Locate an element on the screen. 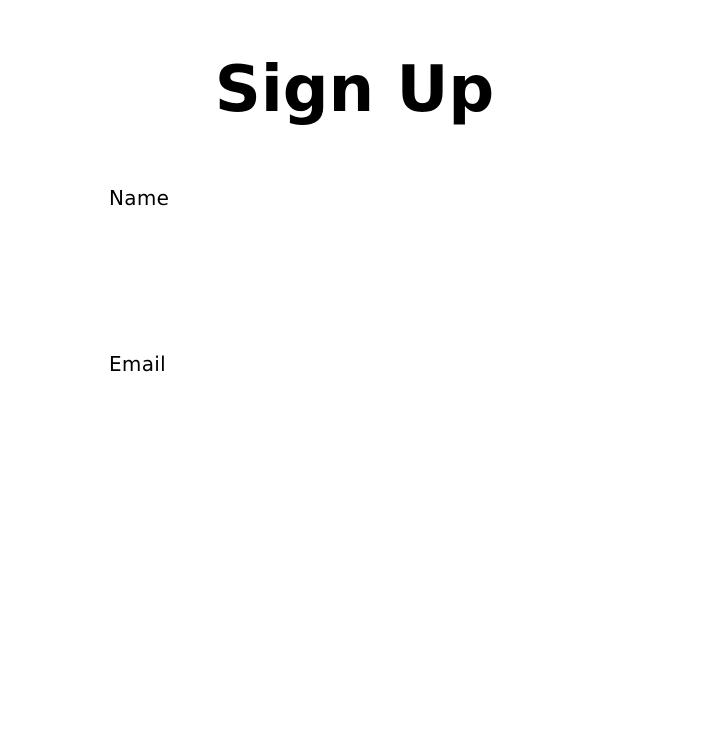  email-input is located at coordinates (358, 408).